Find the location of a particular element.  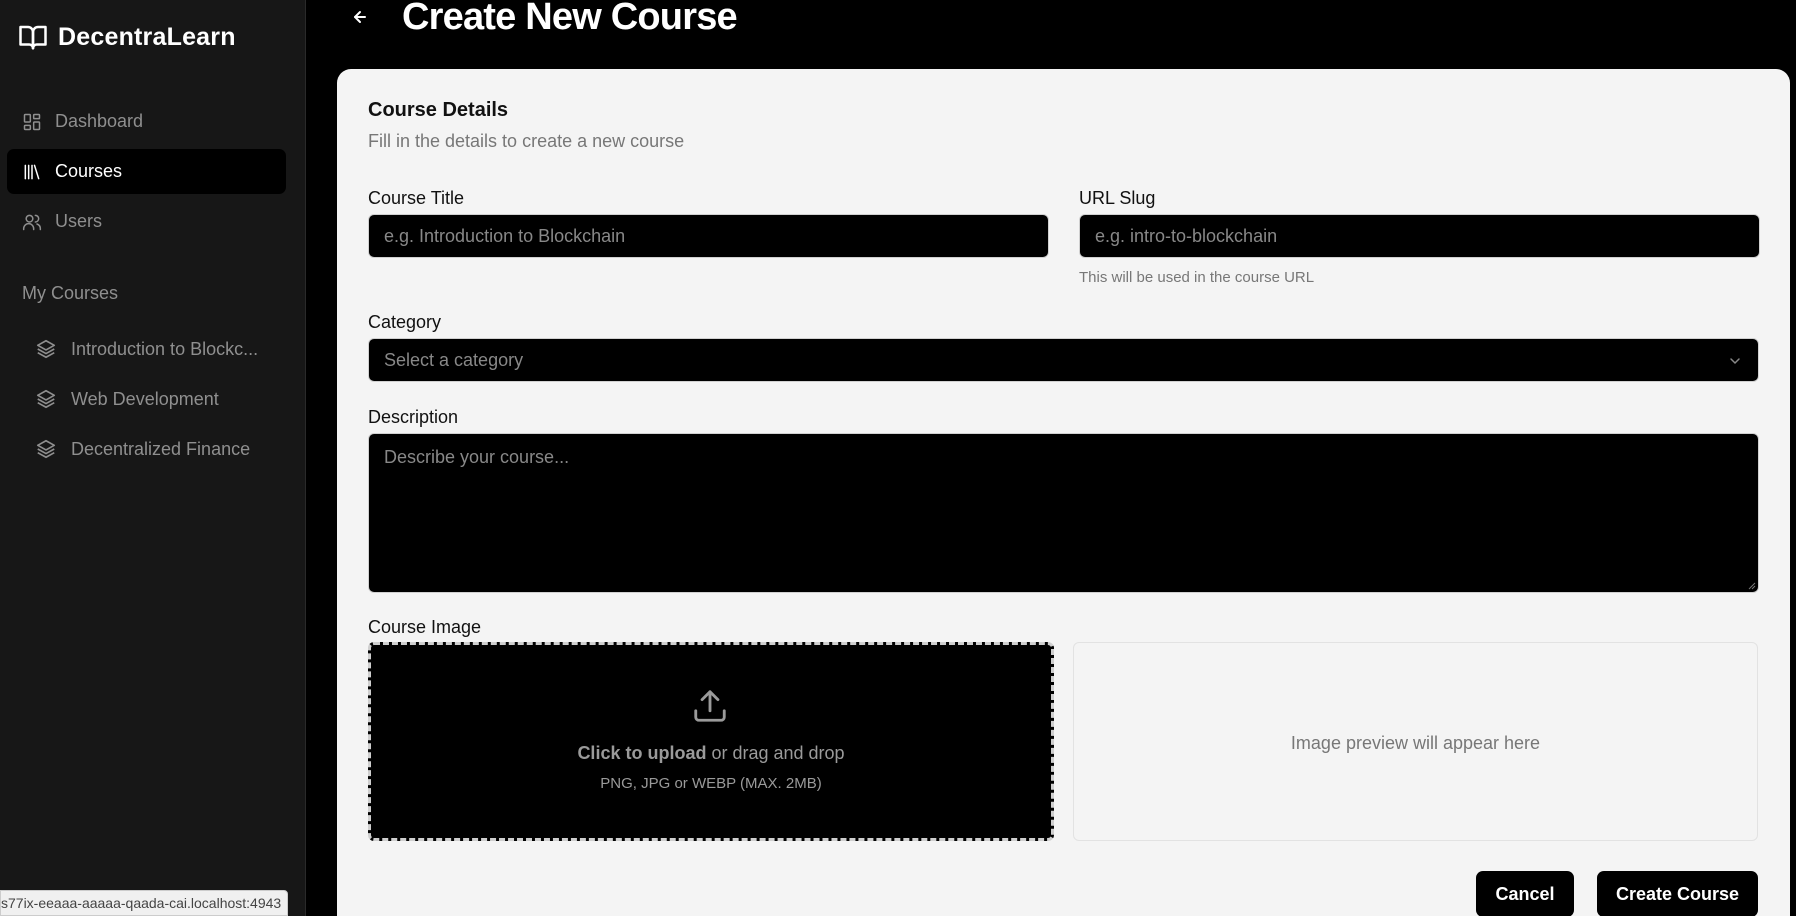

upload-rest-text: or drag and drop is located at coordinates (775, 753).